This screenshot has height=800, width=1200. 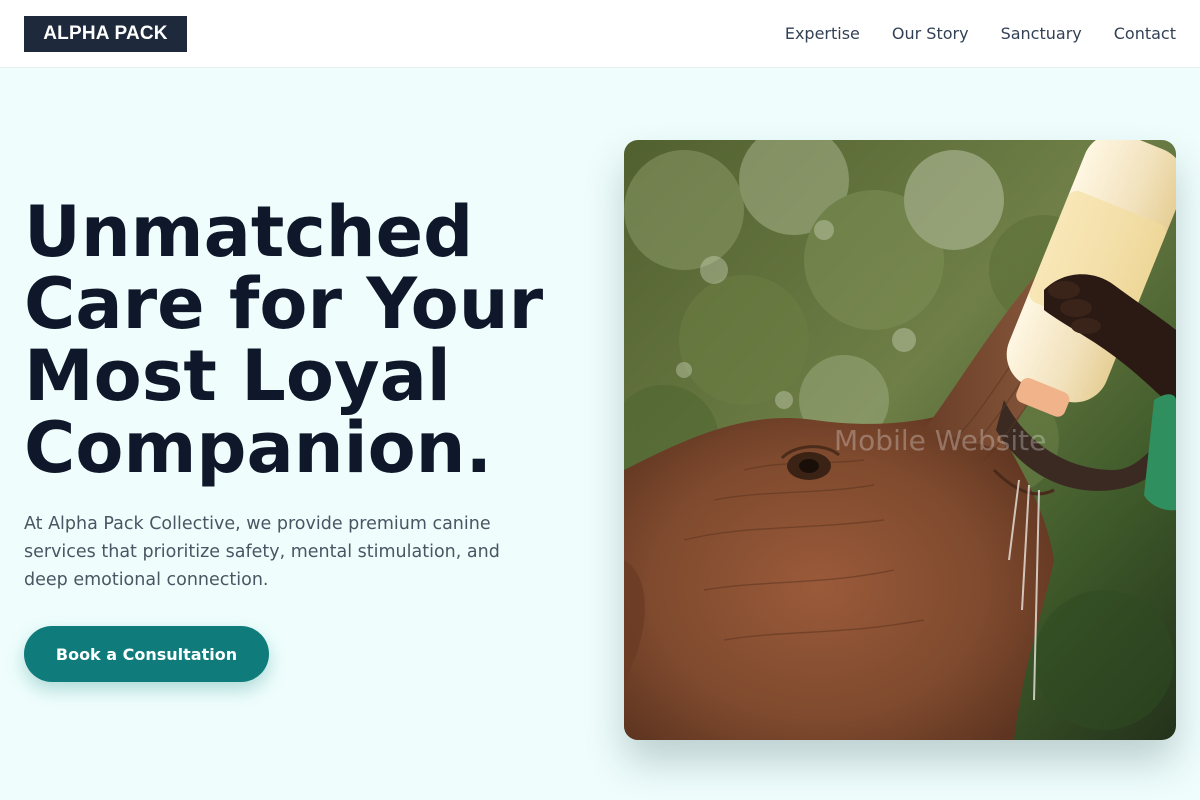 What do you see at coordinates (1041, 33) in the screenshot?
I see `nav-link-sanctuary: Sanctuary` at bounding box center [1041, 33].